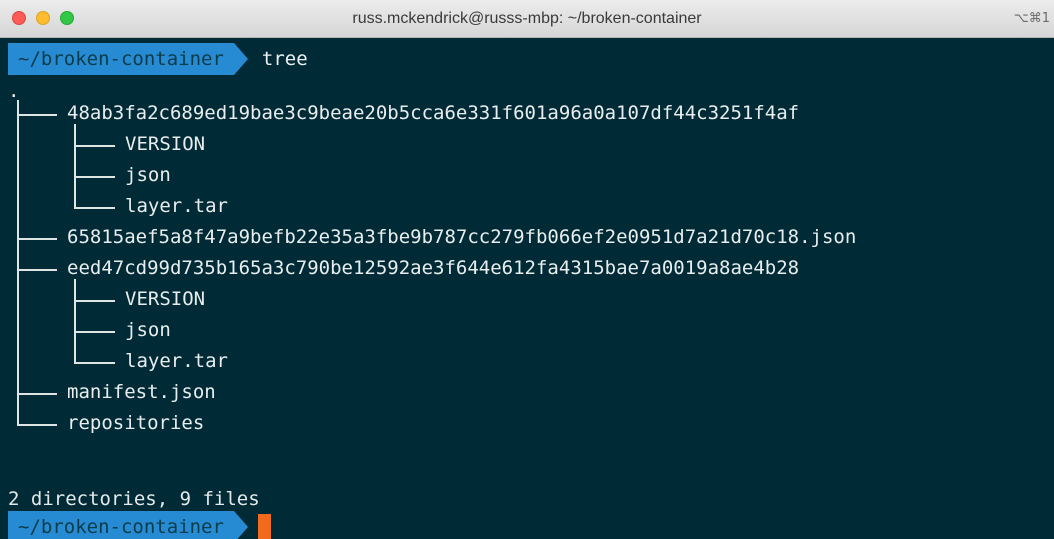 The width and height of the screenshot is (1054, 539). I want to click on tree-entry: manifest.json, so click(141, 392).